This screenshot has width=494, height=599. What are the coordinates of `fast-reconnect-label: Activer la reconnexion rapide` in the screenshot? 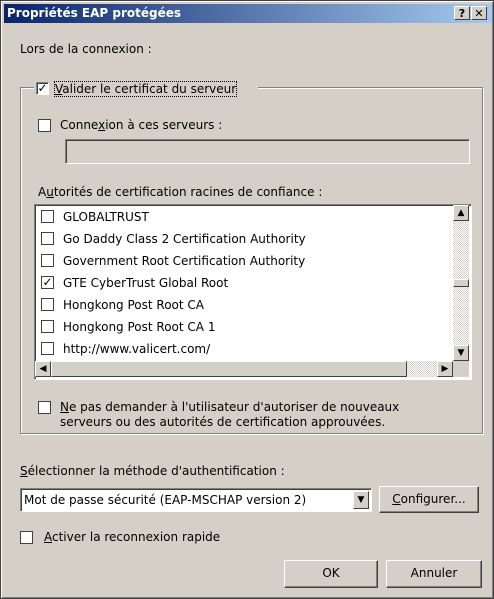 It's located at (132, 537).